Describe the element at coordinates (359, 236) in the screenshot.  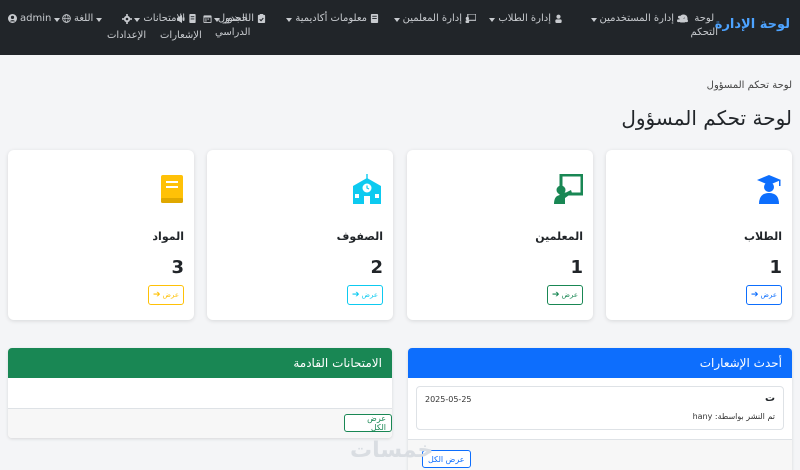
I see `card-classes-label: الصفوف` at that location.